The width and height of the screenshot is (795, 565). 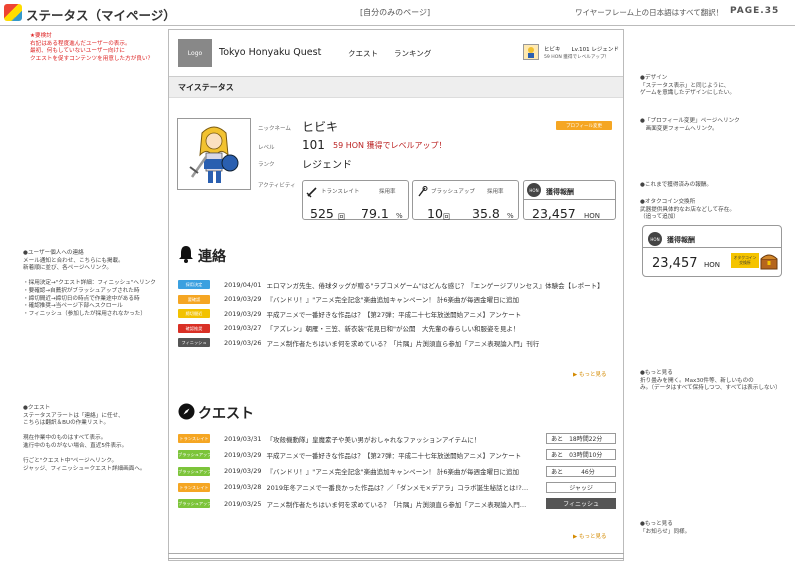 What do you see at coordinates (687, 86) in the screenshot?
I see `note-design: ●デザイン 「ステータス表示」と同じように、 ゲームを意識したデザインにしたい。` at bounding box center [687, 86].